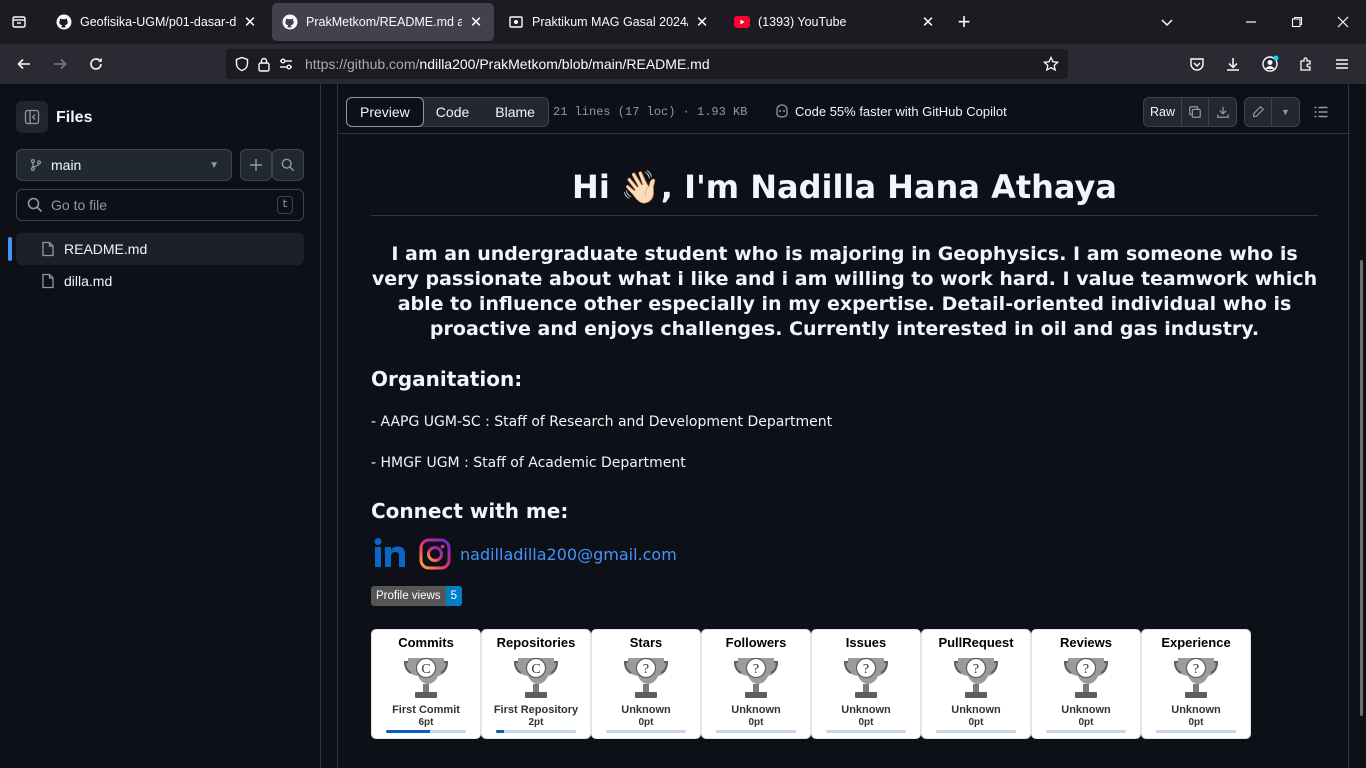 The image size is (1366, 768). I want to click on back-arrow-icon, so click(24, 64).